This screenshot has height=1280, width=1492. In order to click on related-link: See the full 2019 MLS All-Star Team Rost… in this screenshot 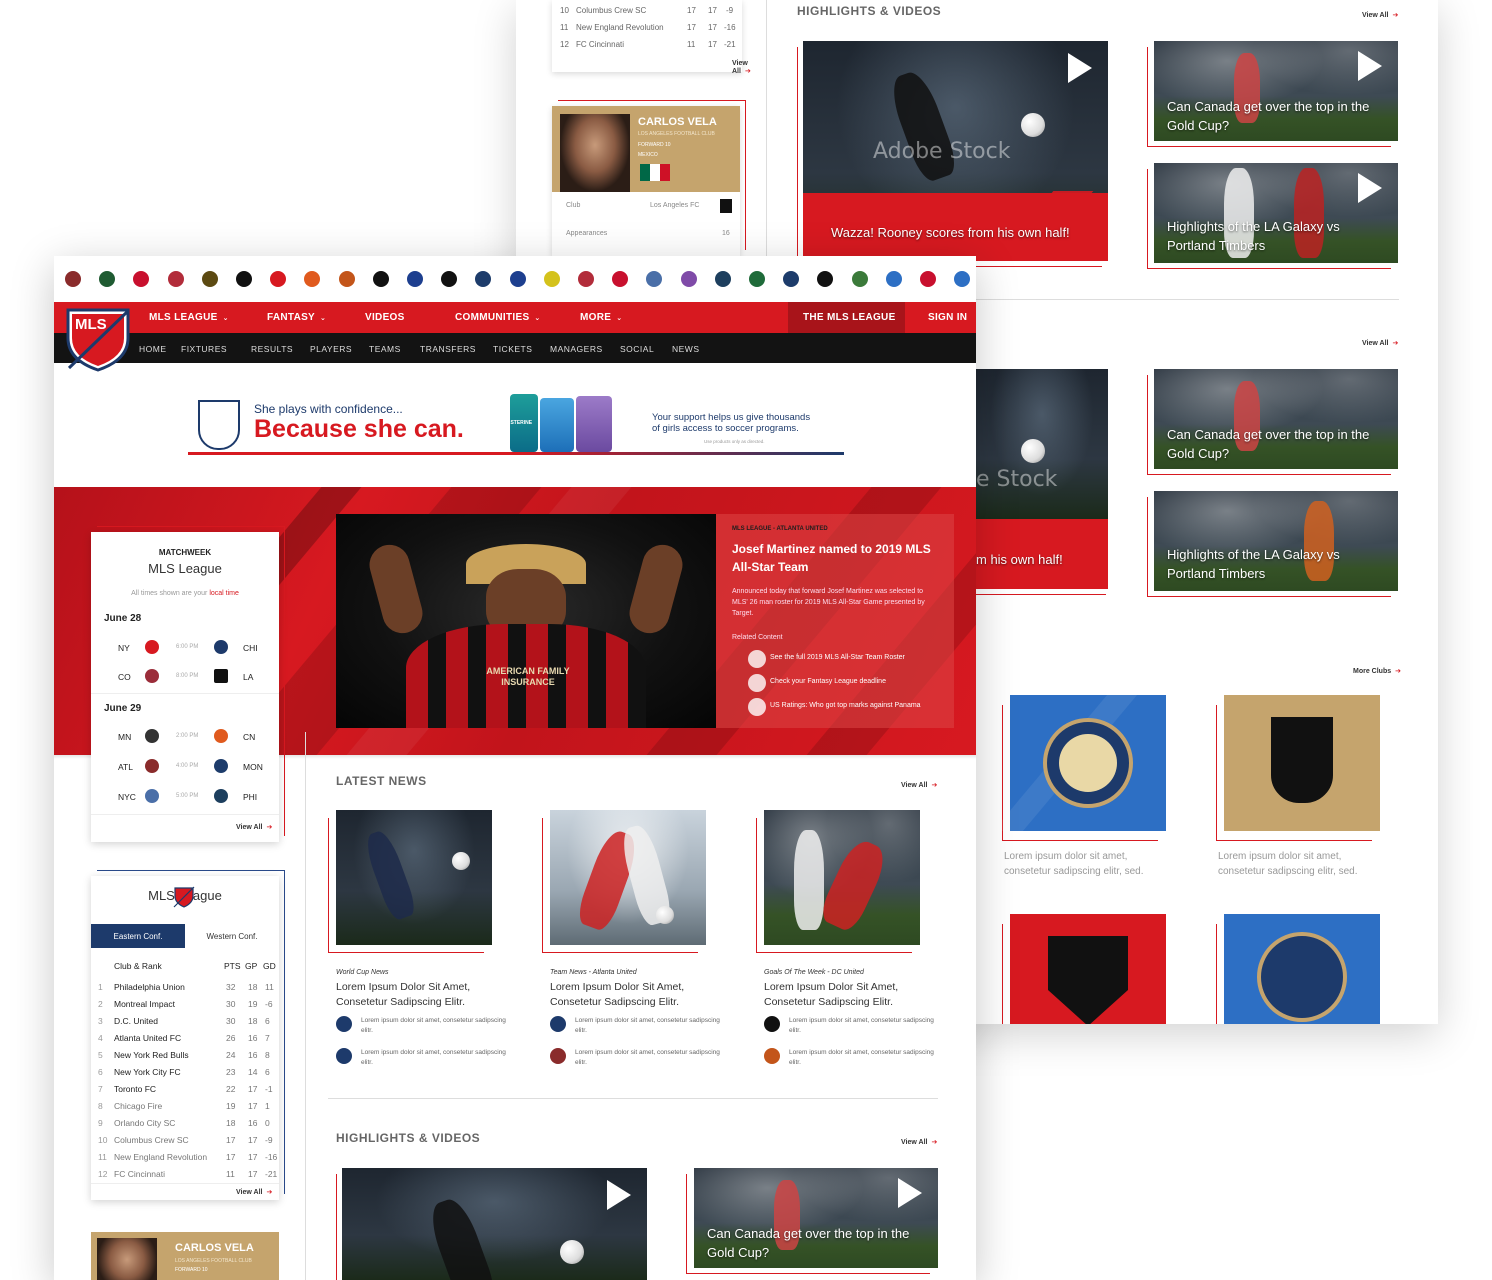, I will do `click(837, 657)`.